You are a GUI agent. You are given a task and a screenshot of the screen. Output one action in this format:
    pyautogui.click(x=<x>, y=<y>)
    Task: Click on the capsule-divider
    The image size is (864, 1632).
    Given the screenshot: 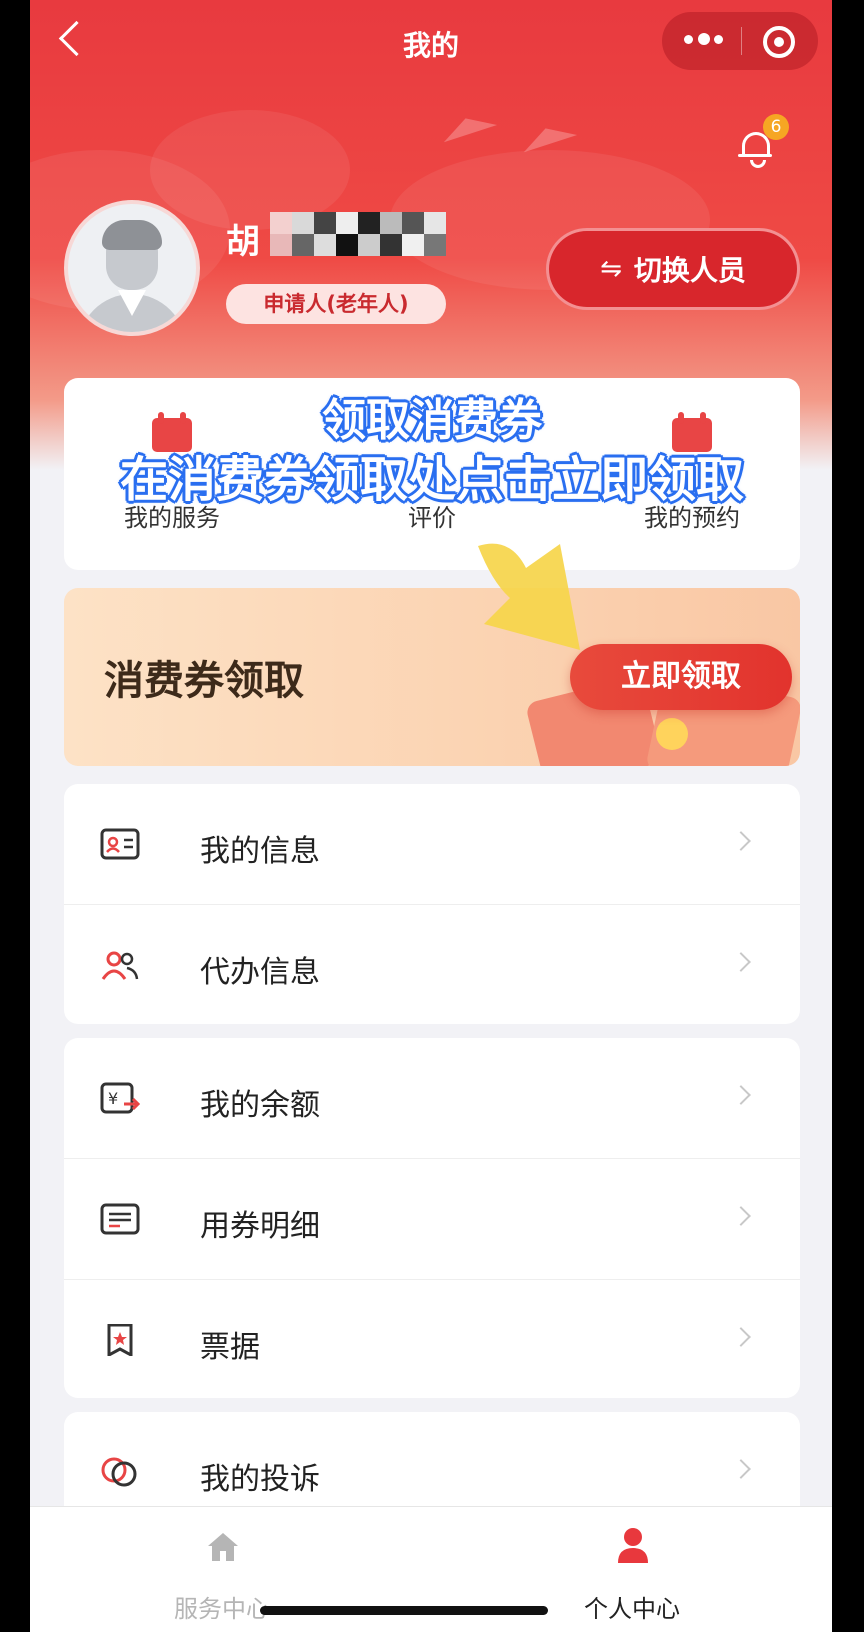 What is the action you would take?
    pyautogui.click(x=741, y=41)
    